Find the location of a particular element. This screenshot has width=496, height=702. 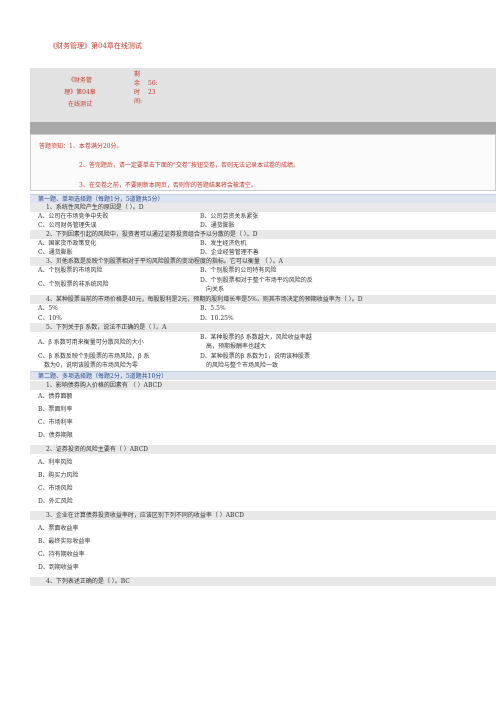

divider-bar is located at coordinates (263, 128).